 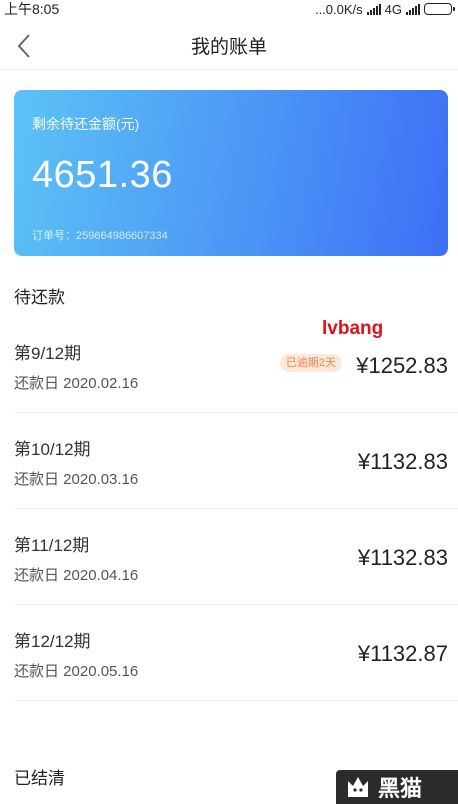 What do you see at coordinates (32, 9) in the screenshot?
I see `status-time: 上午8:05` at bounding box center [32, 9].